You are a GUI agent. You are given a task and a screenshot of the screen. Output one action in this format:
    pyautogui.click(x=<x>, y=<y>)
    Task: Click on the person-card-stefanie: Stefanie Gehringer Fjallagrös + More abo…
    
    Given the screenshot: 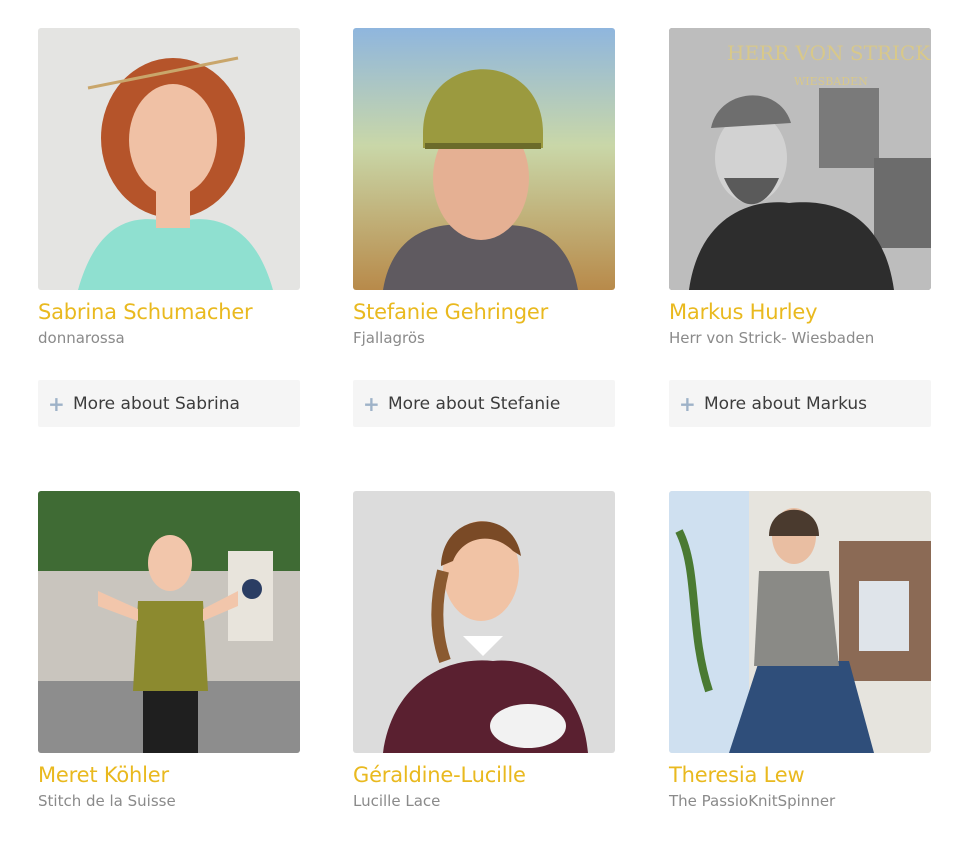 What is the action you would take?
    pyautogui.click(x=484, y=227)
    